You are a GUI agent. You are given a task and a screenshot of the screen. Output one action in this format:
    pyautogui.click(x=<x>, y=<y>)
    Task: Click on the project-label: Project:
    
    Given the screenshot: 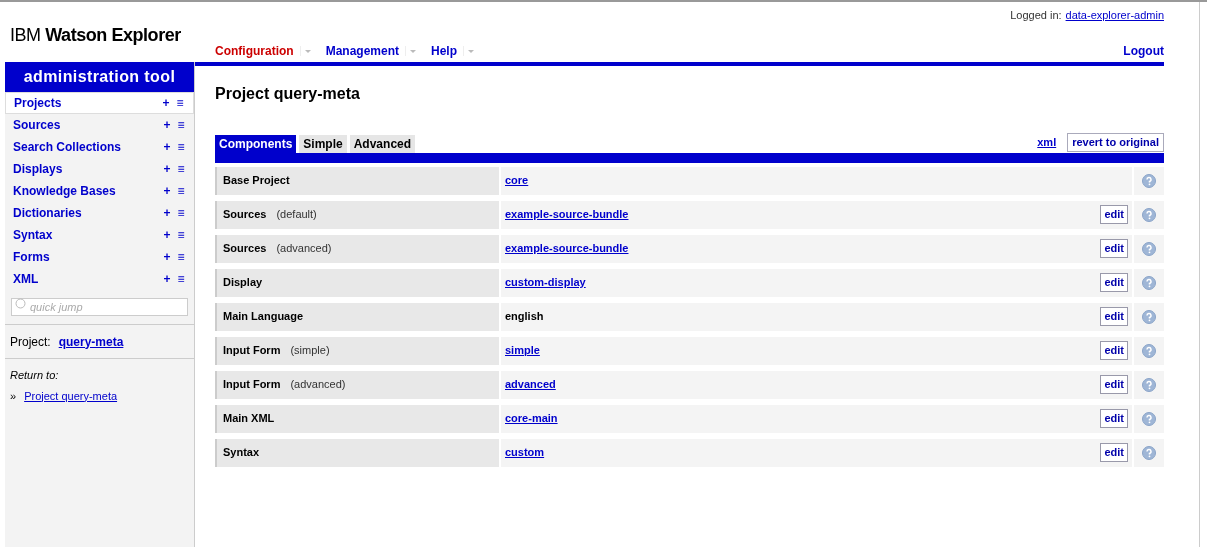 What is the action you would take?
    pyautogui.click(x=30, y=342)
    